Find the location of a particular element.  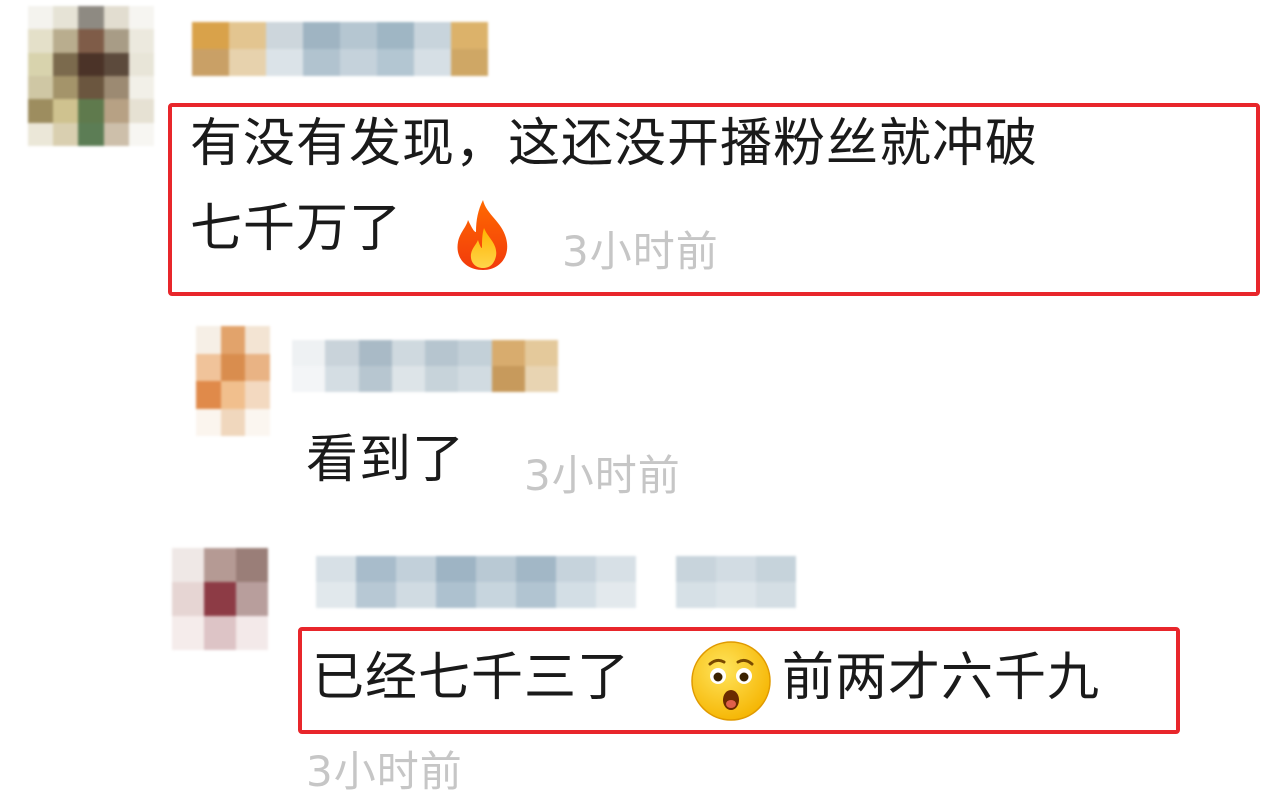

comment-text: 看到了 is located at coordinates (386, 460).